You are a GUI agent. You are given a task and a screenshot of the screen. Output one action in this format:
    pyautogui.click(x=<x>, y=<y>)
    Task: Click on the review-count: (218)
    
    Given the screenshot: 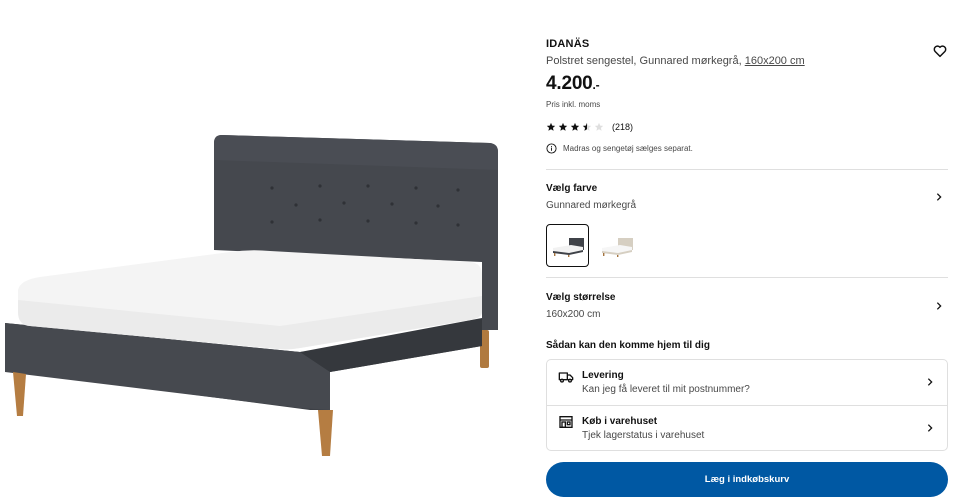 What is the action you would take?
    pyautogui.click(x=623, y=127)
    